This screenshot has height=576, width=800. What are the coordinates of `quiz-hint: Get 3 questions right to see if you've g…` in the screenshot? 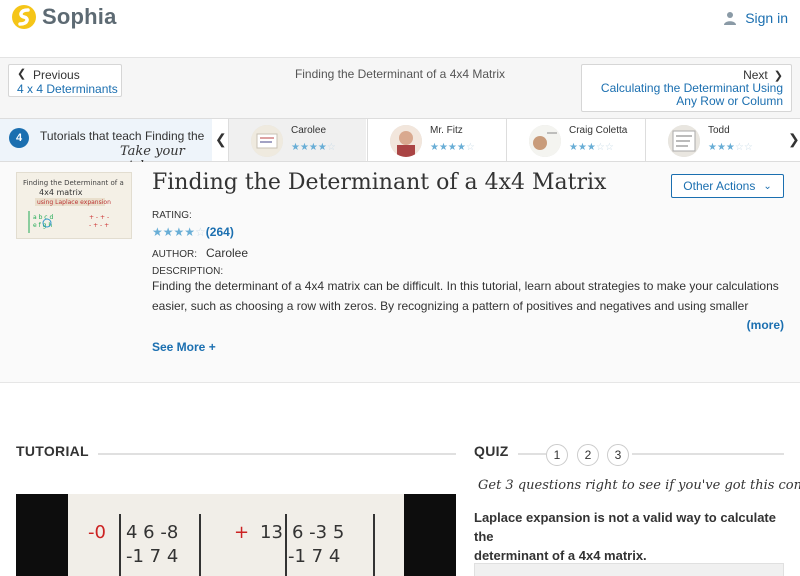 It's located at (639, 485).